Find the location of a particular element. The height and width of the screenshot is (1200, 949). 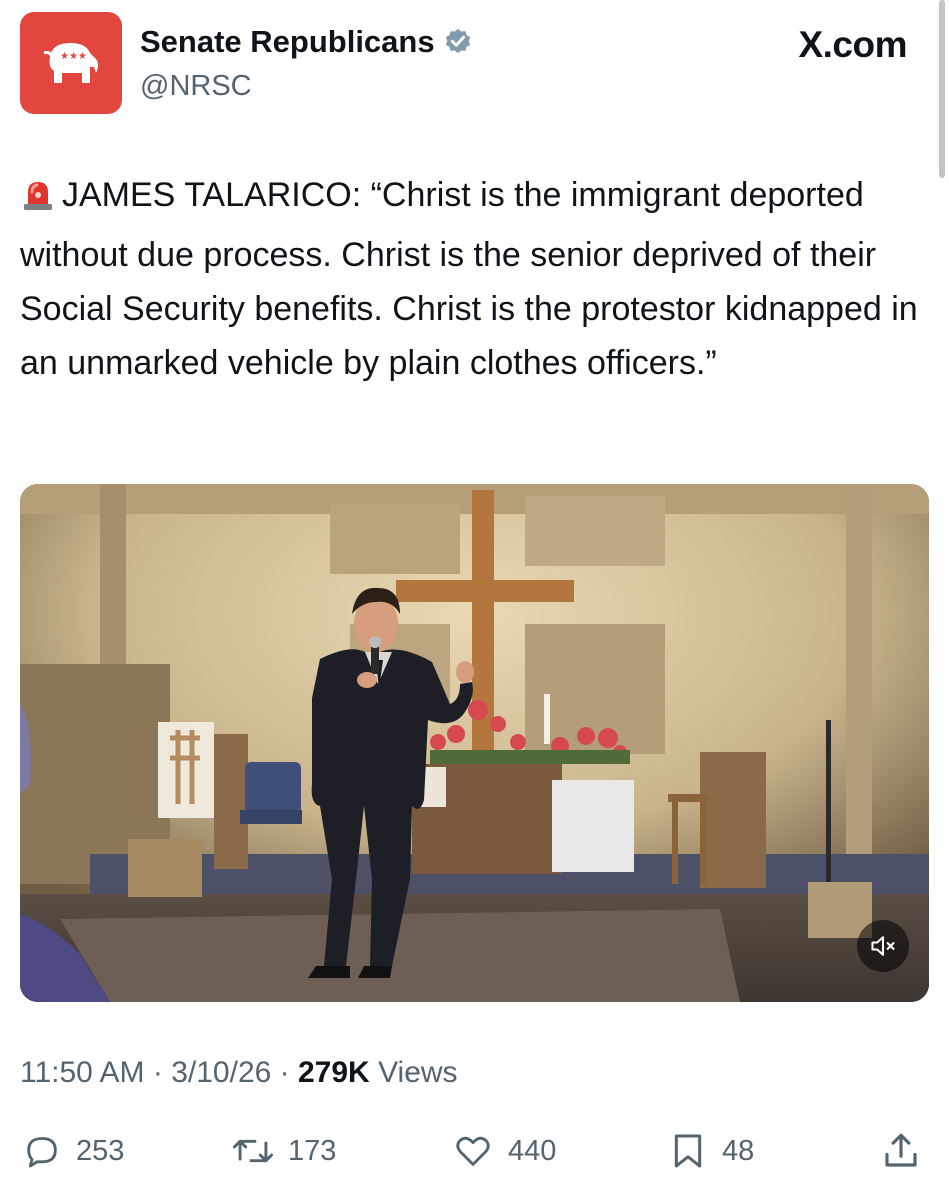

elephant-logo-icon: ★★★ is located at coordinates (70, 63).